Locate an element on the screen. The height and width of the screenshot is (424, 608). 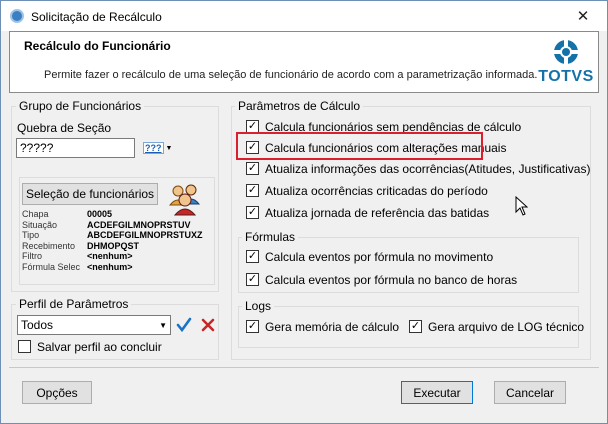
formulas-label: Fórmulas is located at coordinates (270, 237).